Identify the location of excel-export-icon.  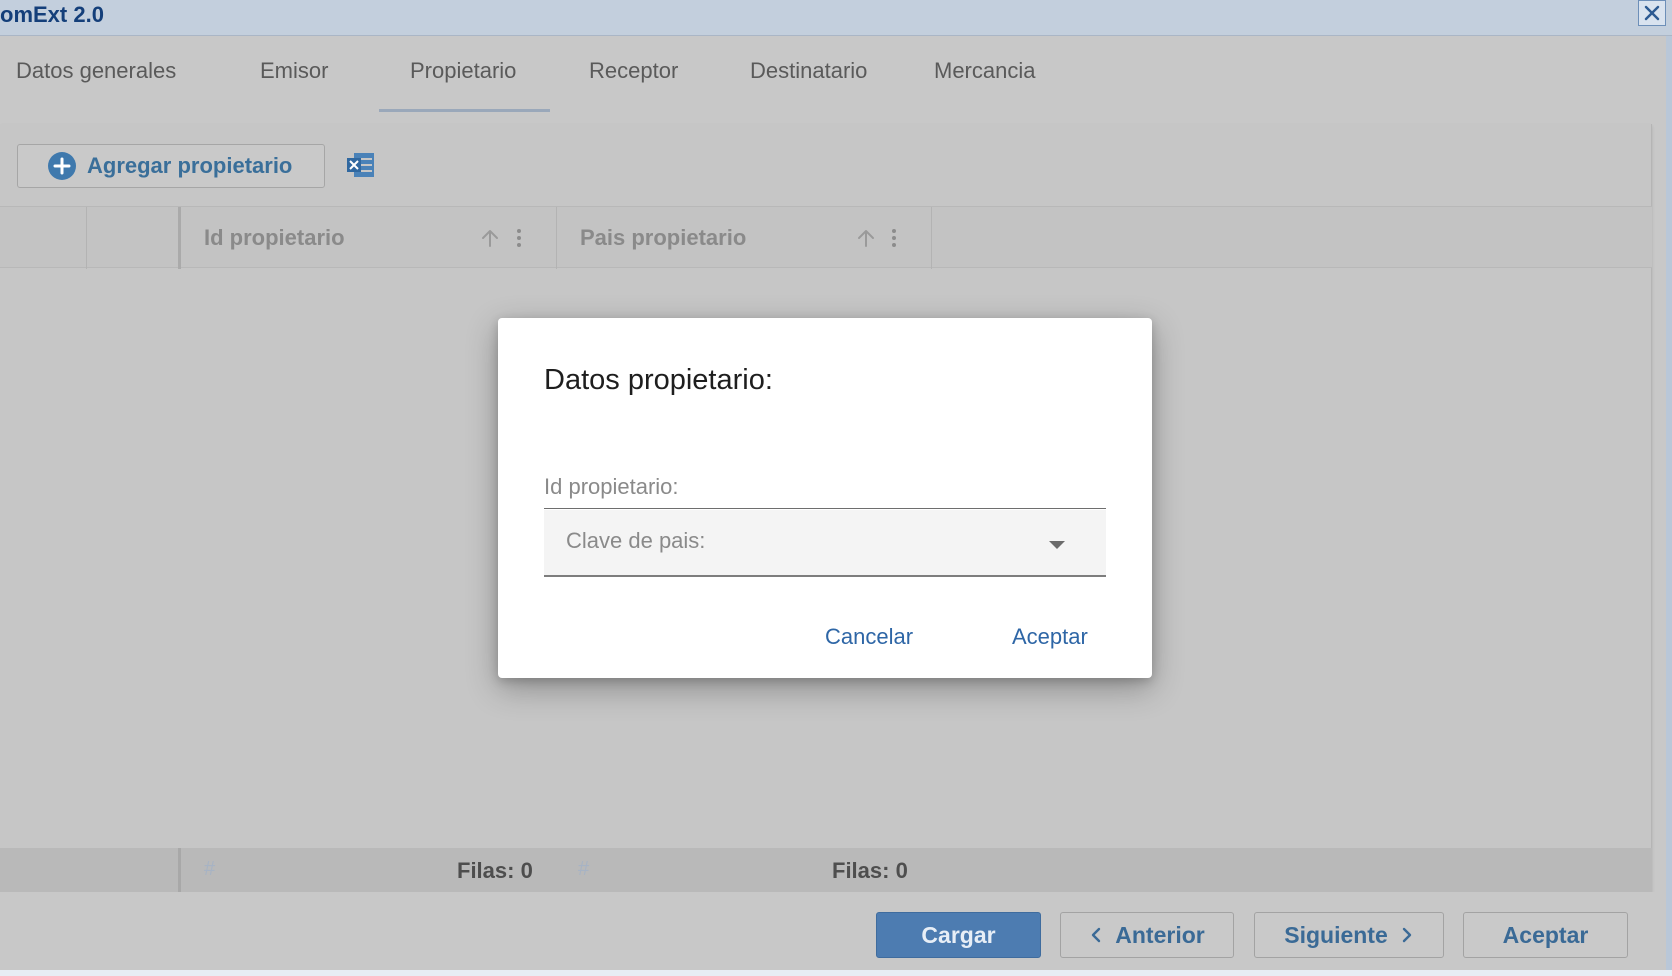
(361, 165).